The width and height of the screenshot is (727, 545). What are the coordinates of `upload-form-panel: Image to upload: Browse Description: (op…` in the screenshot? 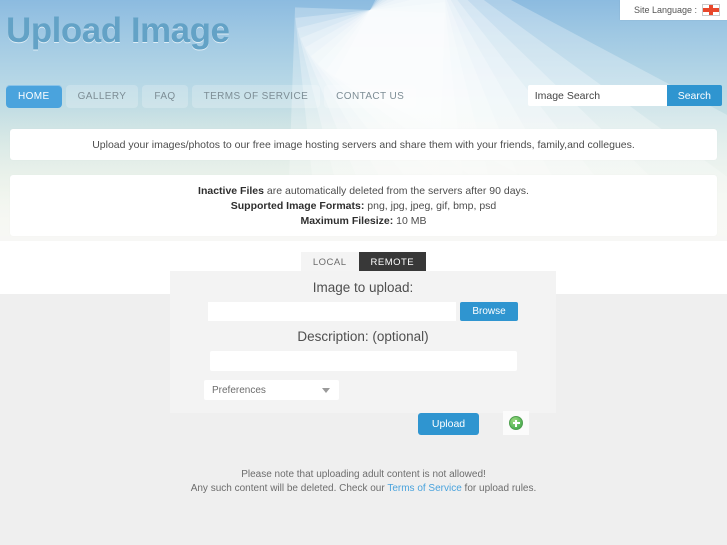 It's located at (363, 342).